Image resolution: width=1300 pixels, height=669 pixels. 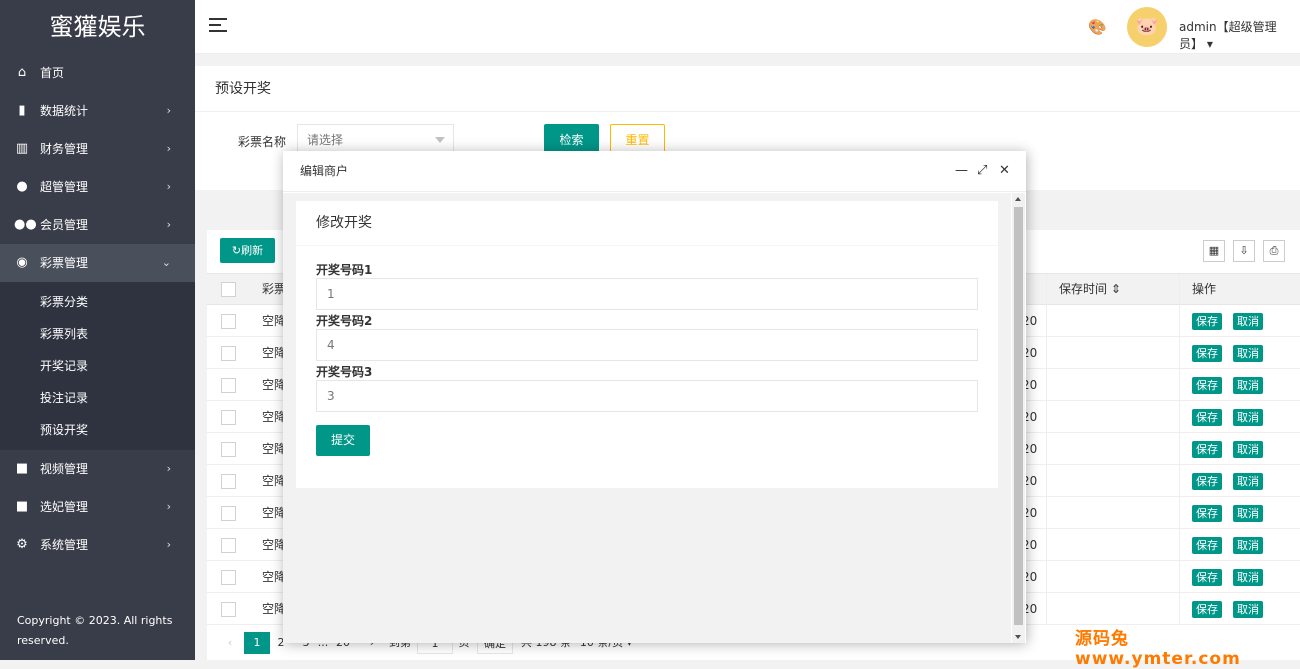 What do you see at coordinates (97, 73) in the screenshot?
I see `sidebar-item-home: ⌂ 首页` at bounding box center [97, 73].